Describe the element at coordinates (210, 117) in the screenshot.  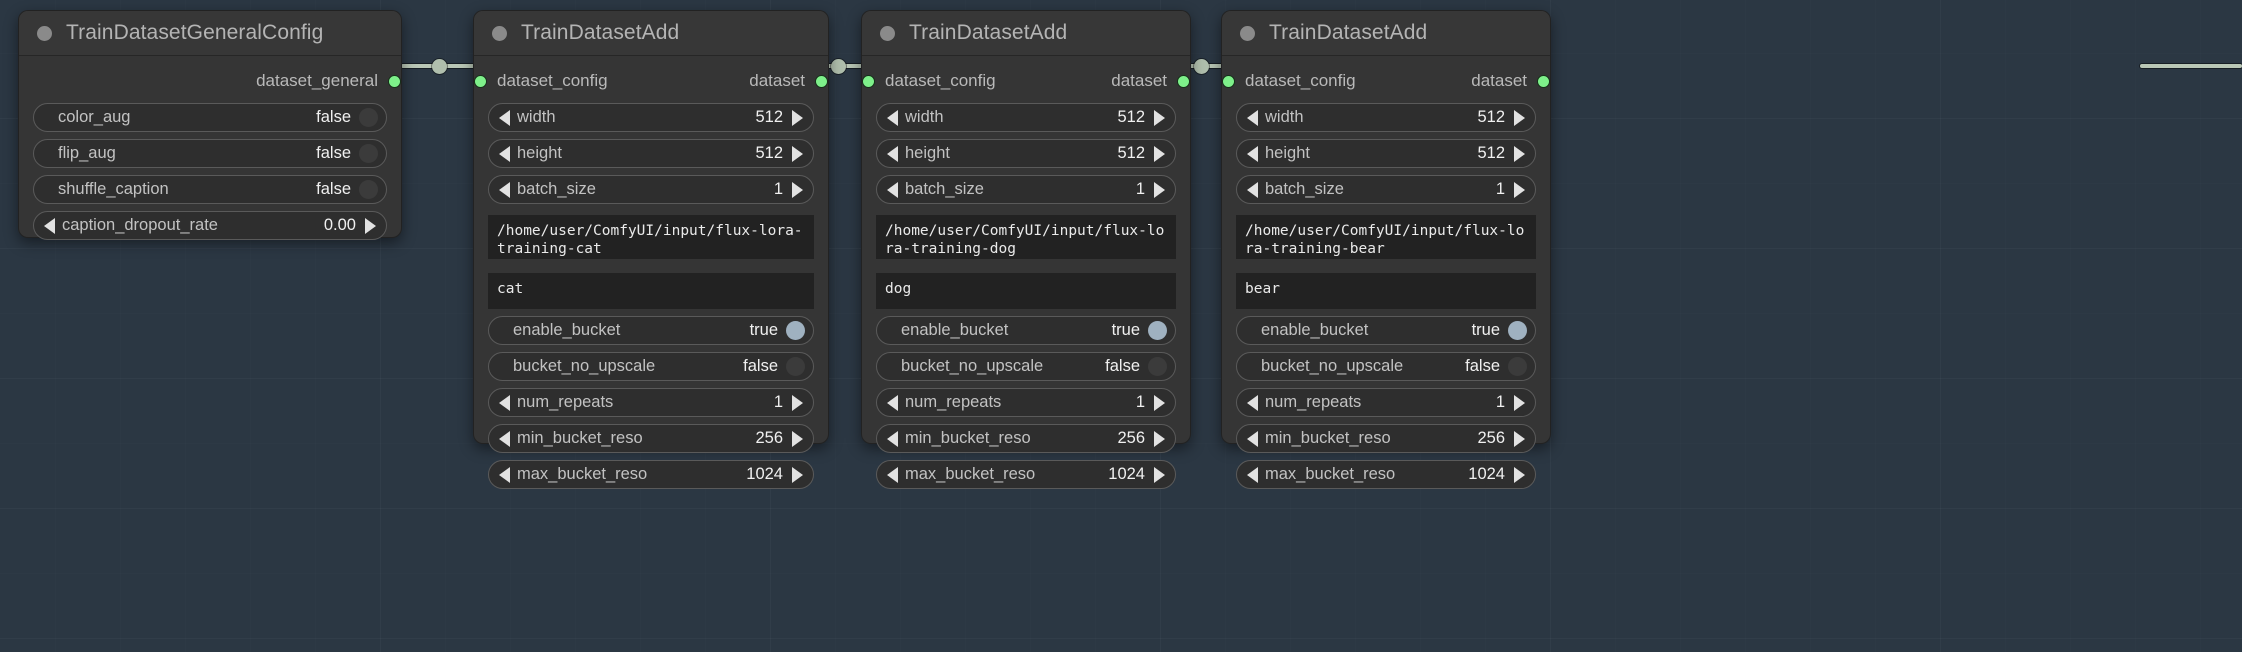
I see `widget-color-aug: color_aug false` at that location.